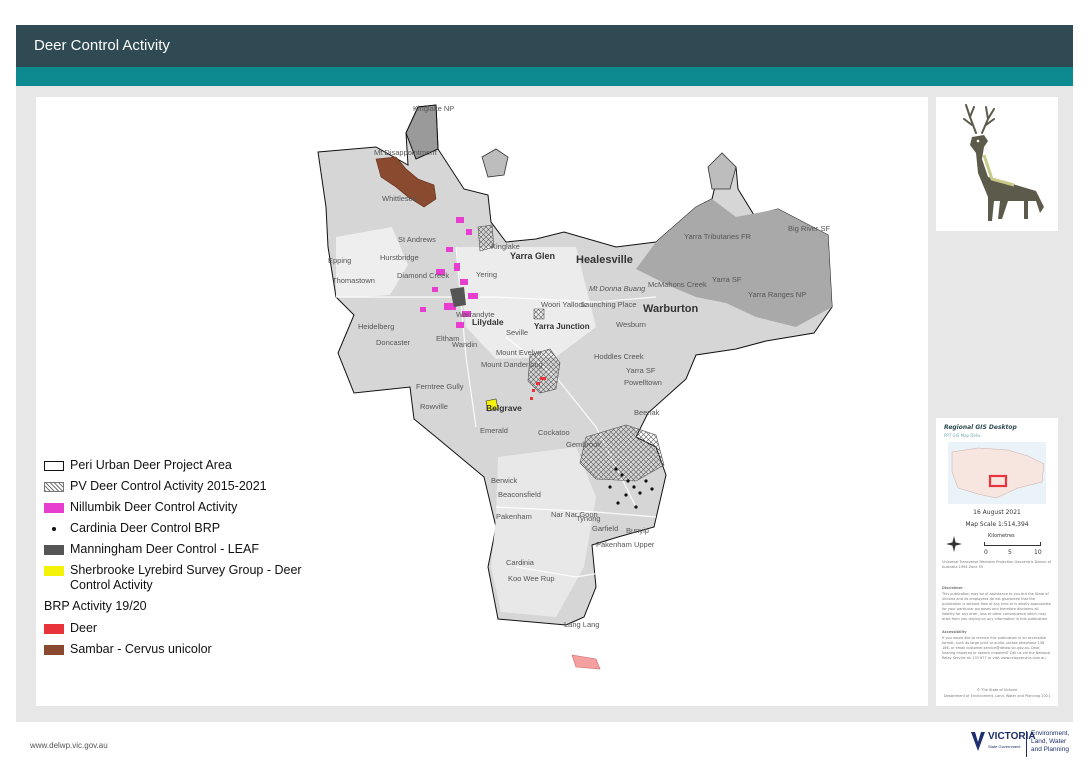 This screenshot has width=1089, height=772. What do you see at coordinates (604, 260) in the screenshot?
I see `label-healesville: Healesville` at bounding box center [604, 260].